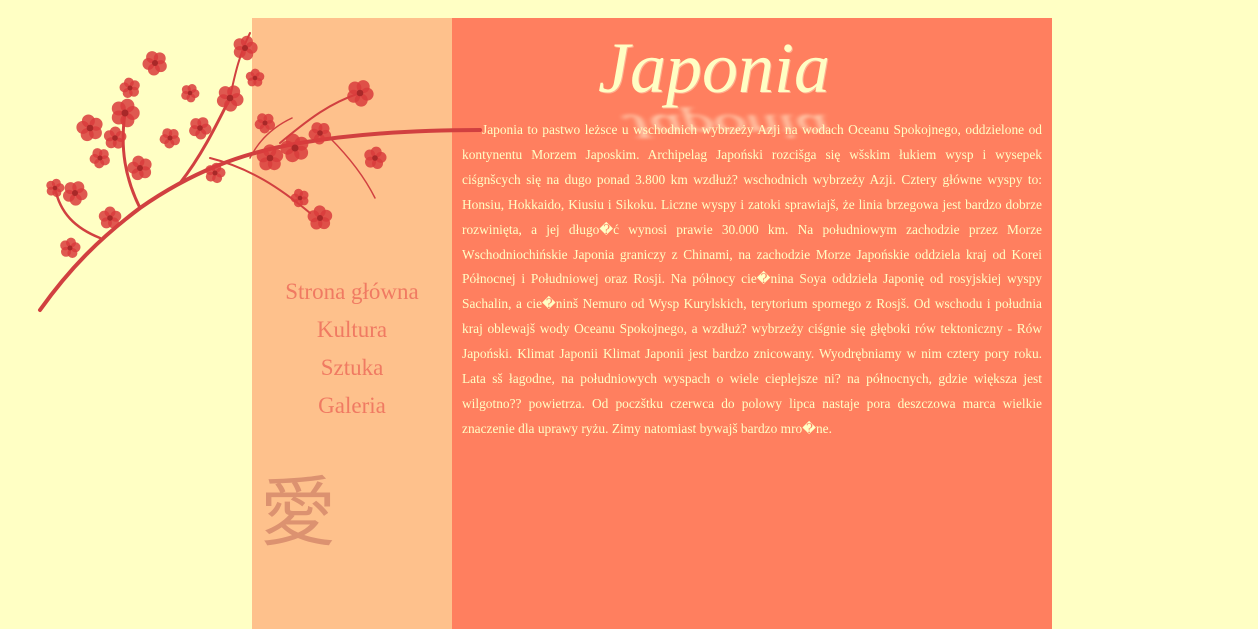 The height and width of the screenshot is (629, 1258). What do you see at coordinates (714, 68) in the screenshot?
I see `page-title: Japonia` at bounding box center [714, 68].